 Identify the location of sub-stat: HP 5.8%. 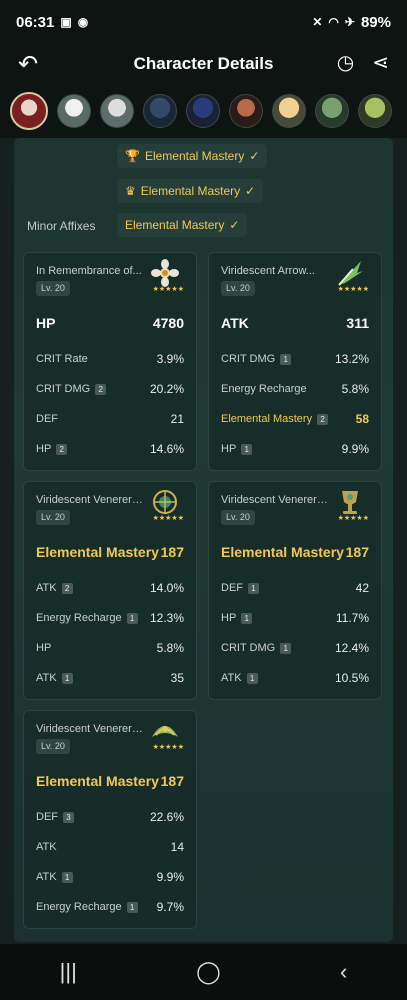
(110, 648).